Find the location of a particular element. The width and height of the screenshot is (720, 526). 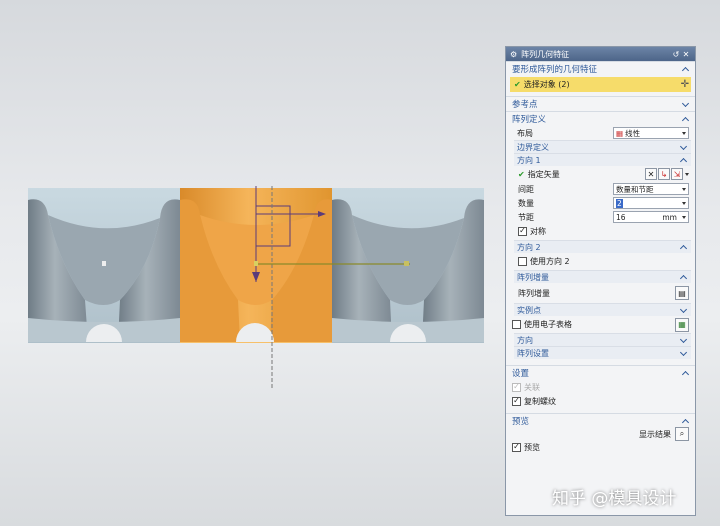

section-pattern-definition: 阵列定义 is located at coordinates (600, 118).